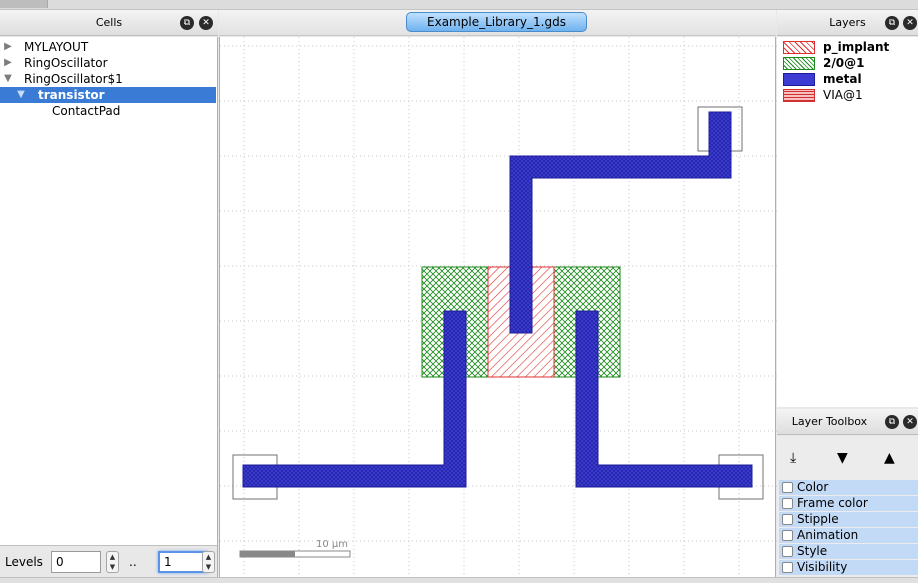  Describe the element at coordinates (842, 458) in the screenshot. I see `move-down-icon: ▼` at that location.